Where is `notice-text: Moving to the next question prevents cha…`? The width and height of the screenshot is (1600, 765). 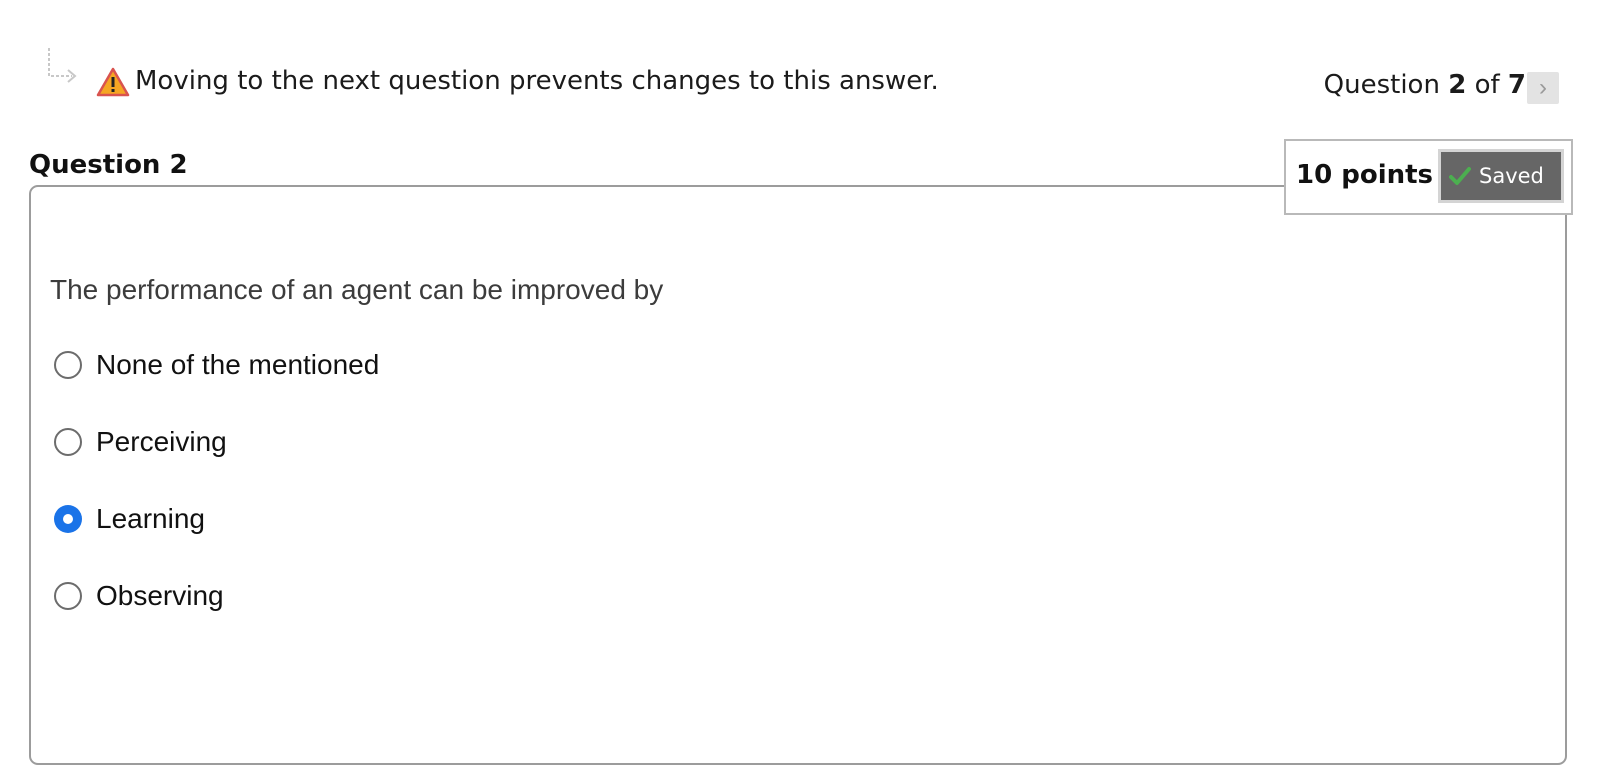
notice-text: Moving to the next question prevents cha… is located at coordinates (537, 81).